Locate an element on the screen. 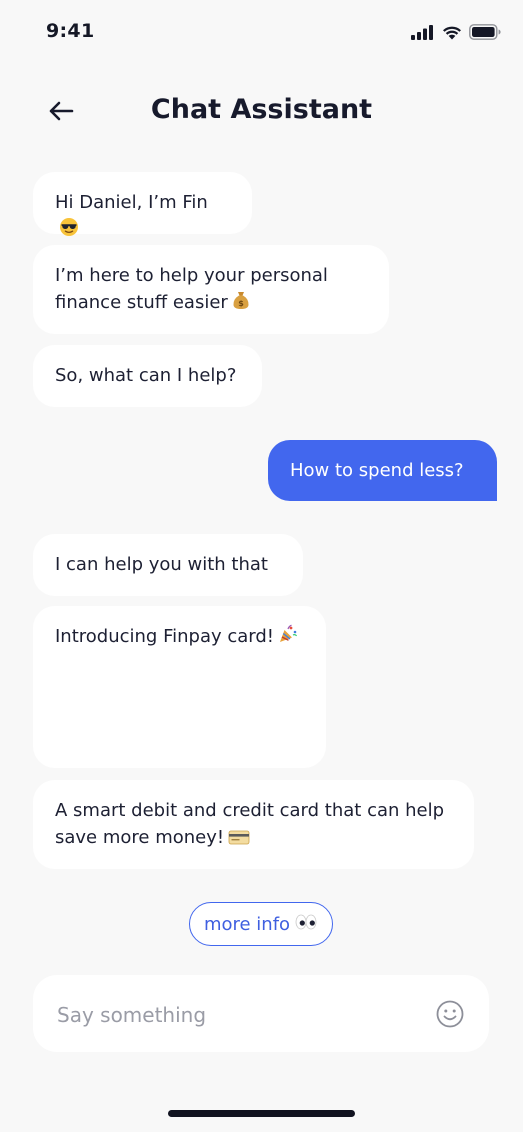 This screenshot has height=1132, width=523. emoji-button is located at coordinates (450, 1014).